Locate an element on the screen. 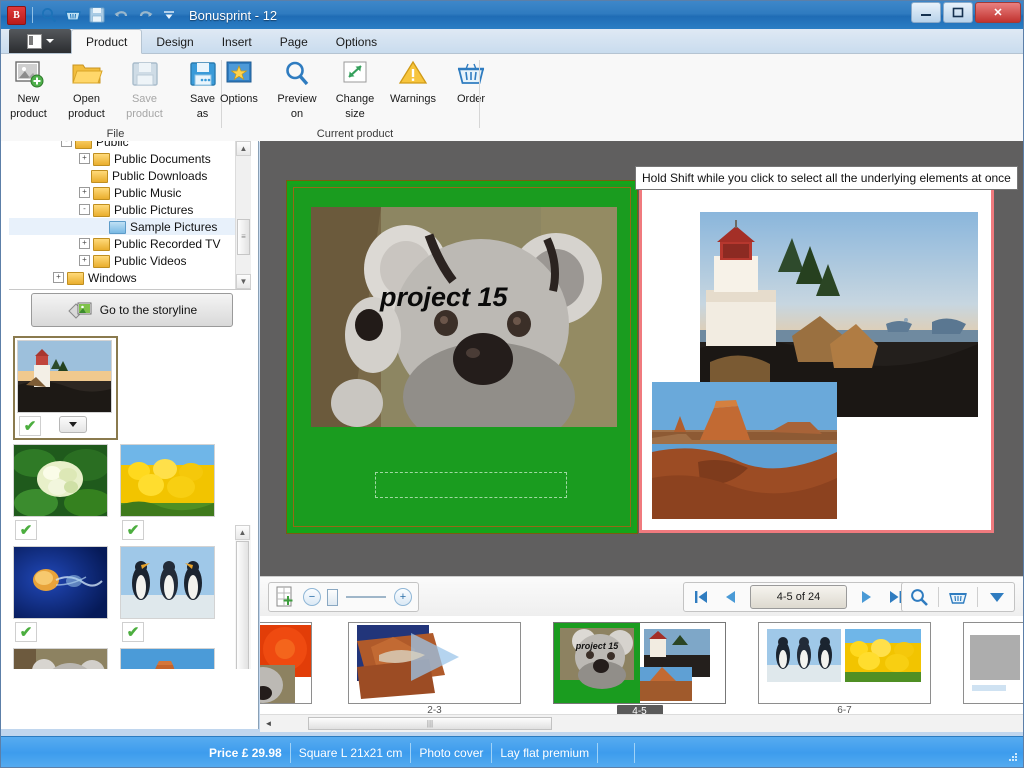 The image size is (1024, 768). photo-grid-scrollbar: ▲ ≡ ▼ is located at coordinates (243, 597).